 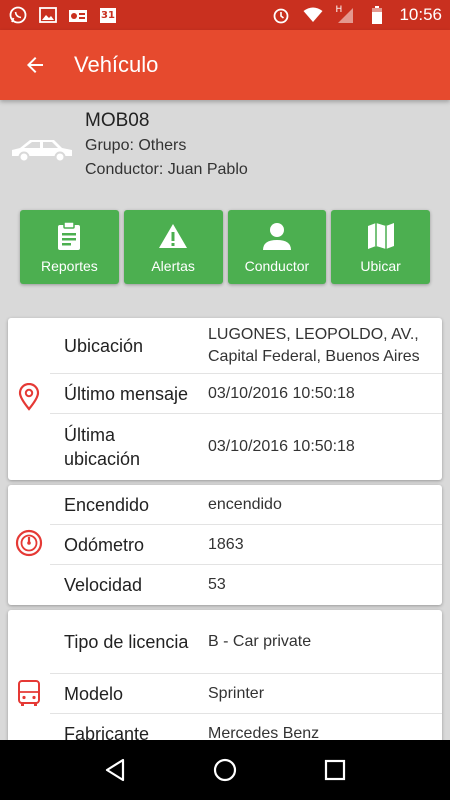 I want to click on row-value: Sprinter, so click(x=236, y=693).